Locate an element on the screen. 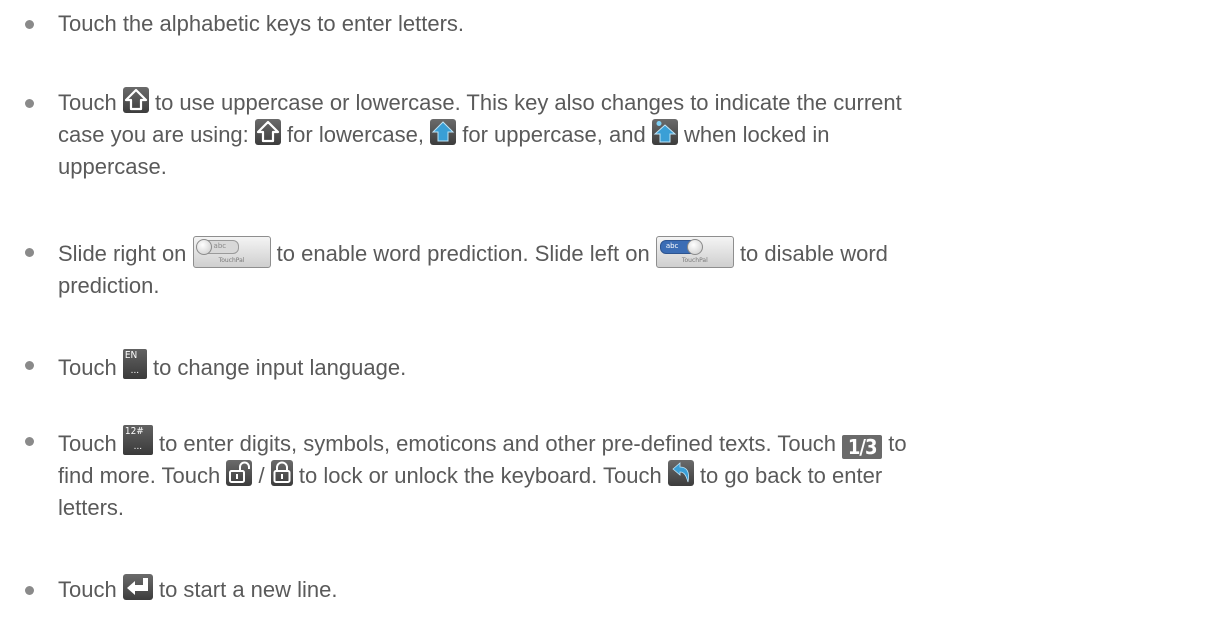  text-run: for uppercase, and is located at coordinates (554, 134).